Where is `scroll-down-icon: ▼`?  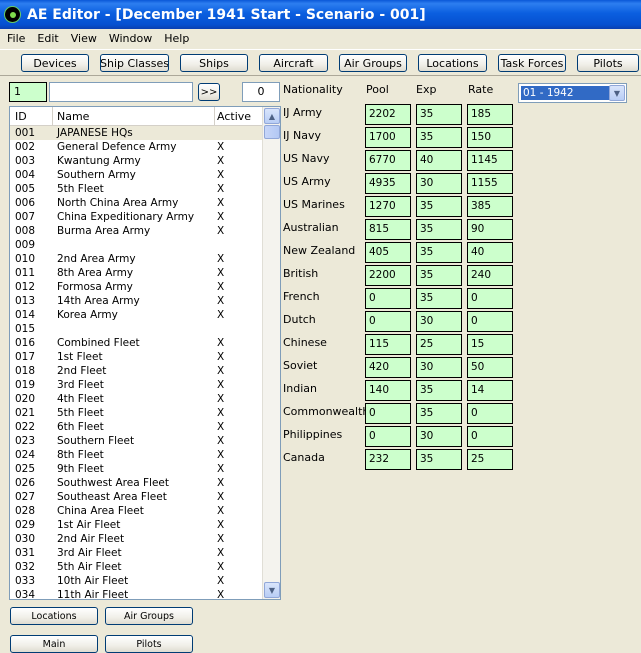
scroll-down-icon: ▼ is located at coordinates (272, 590).